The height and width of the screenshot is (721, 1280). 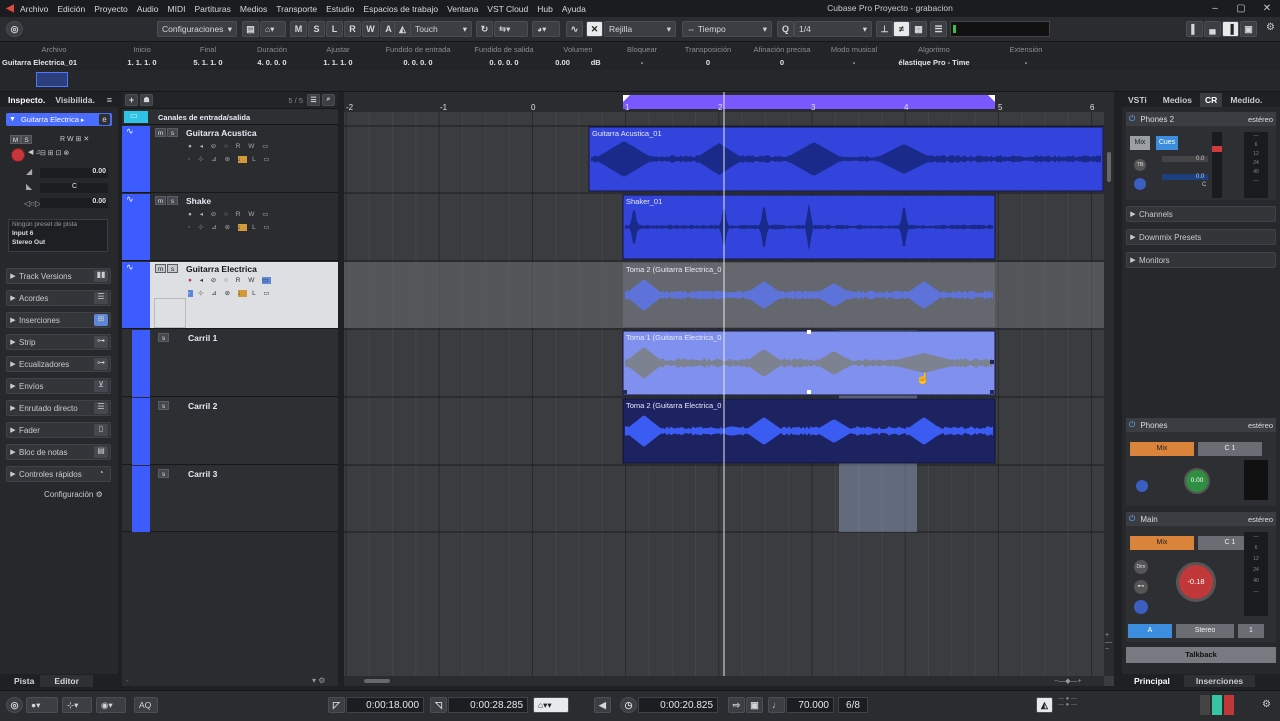 I want to click on phones2-ref-icon, so click(x=1140, y=184).